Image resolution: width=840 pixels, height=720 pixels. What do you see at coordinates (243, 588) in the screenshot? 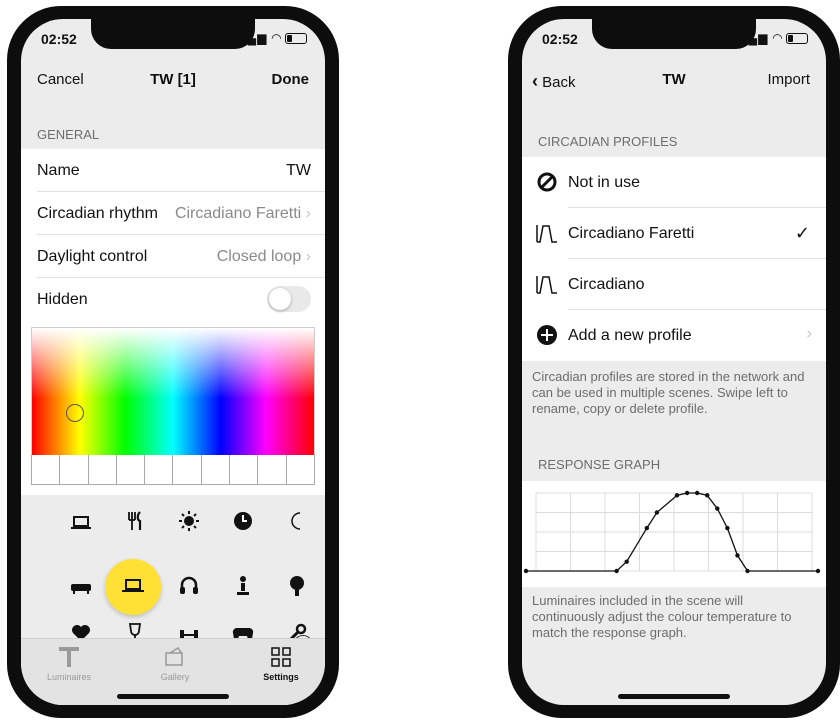
I see `fountain-icon` at bounding box center [243, 588].